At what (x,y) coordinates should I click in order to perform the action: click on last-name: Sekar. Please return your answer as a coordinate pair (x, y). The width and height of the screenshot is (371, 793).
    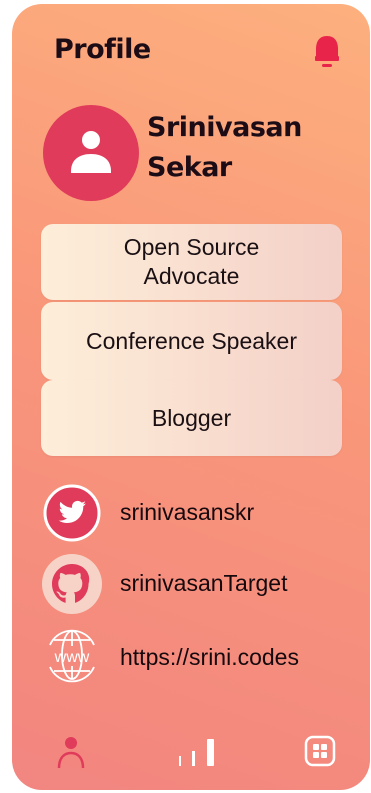
    Looking at the image, I should click on (189, 167).